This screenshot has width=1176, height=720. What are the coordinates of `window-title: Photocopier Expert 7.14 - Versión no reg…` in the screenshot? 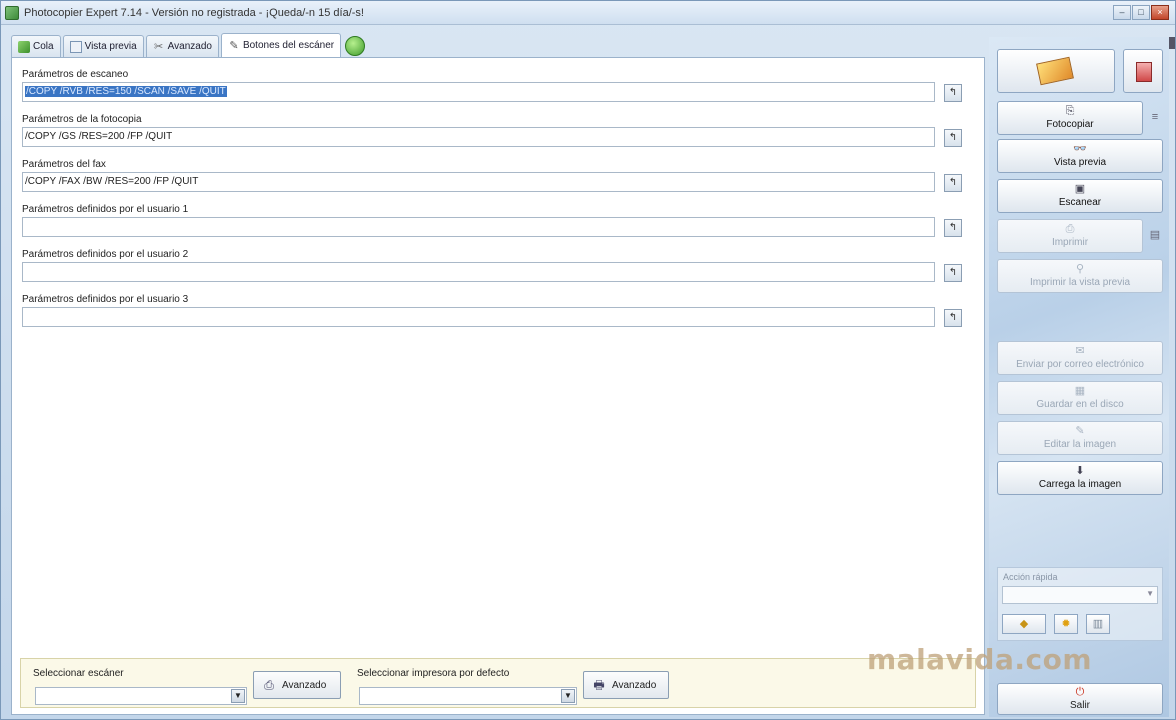 It's located at (194, 12).